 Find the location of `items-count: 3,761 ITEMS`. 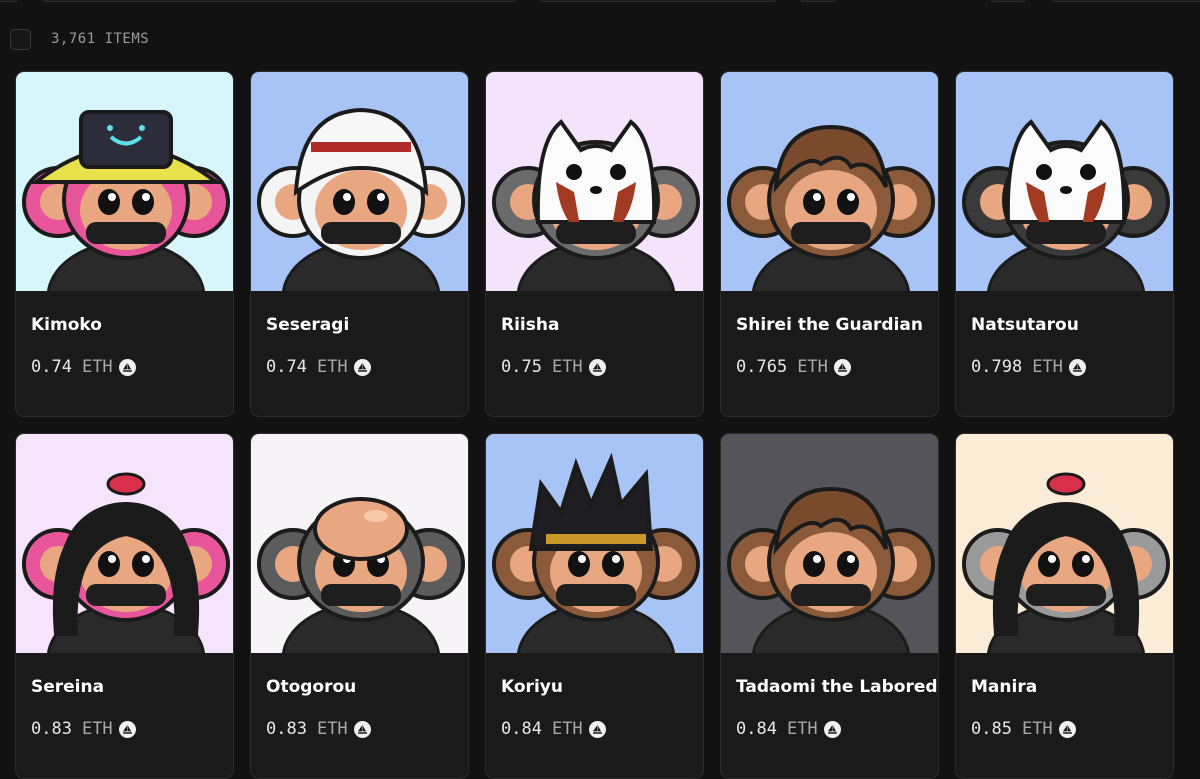

items-count: 3,761 ITEMS is located at coordinates (100, 39).